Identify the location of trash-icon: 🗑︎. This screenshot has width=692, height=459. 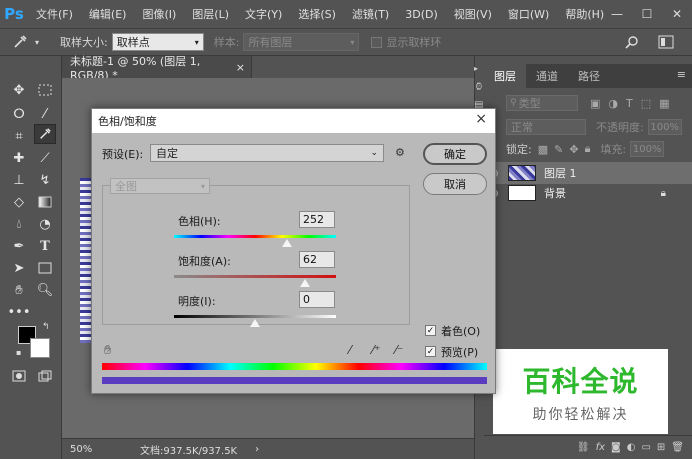
(677, 447).